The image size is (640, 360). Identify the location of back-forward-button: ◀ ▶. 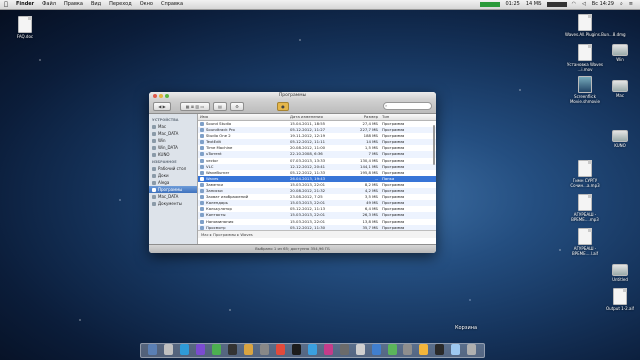
(162, 106).